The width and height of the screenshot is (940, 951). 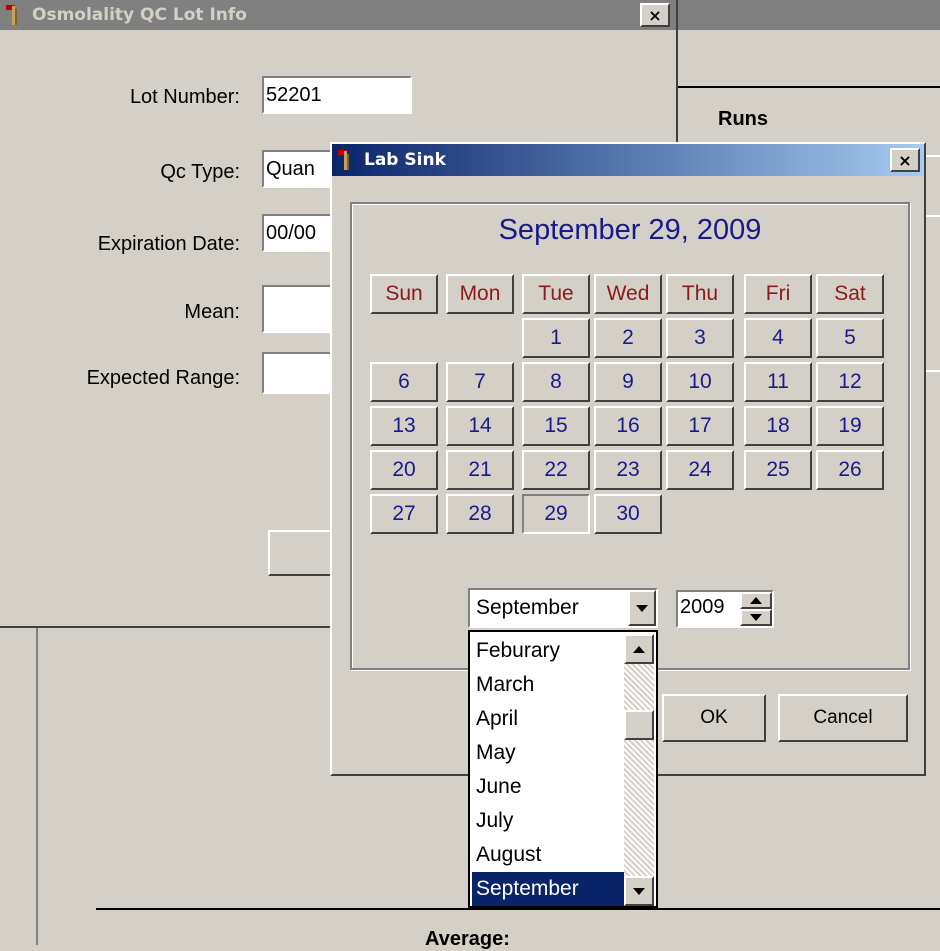 I want to click on lab-sink-titlebar: Lab Sink, so click(x=628, y=160).